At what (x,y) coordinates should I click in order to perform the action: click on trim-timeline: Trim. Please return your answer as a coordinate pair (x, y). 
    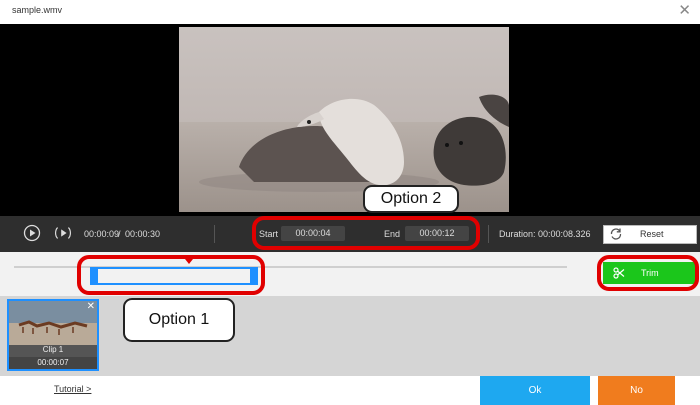
    Looking at the image, I should click on (350, 274).